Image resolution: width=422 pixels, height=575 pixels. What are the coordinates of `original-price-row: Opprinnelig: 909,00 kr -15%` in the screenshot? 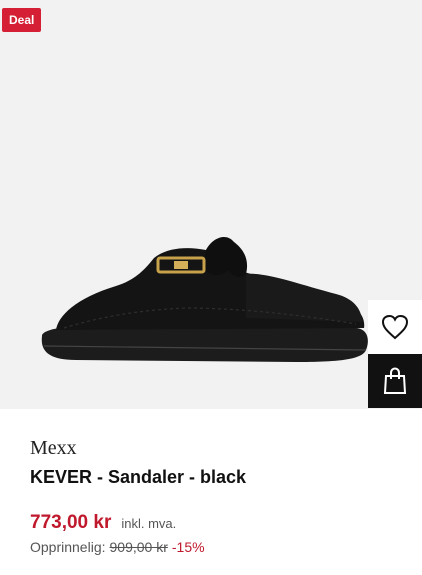 It's located at (117, 547).